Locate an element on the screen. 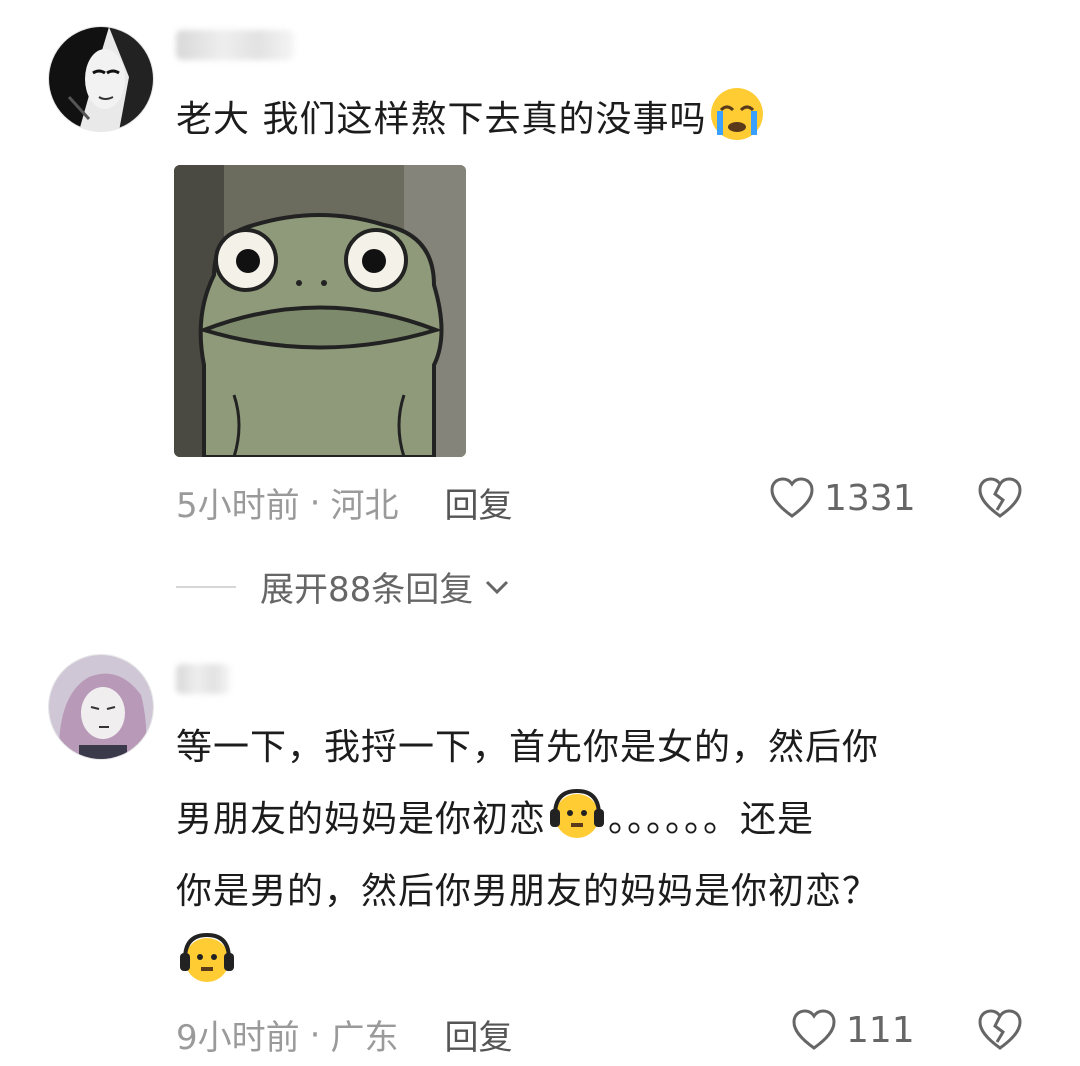  like-button: 1331 is located at coordinates (842, 498).